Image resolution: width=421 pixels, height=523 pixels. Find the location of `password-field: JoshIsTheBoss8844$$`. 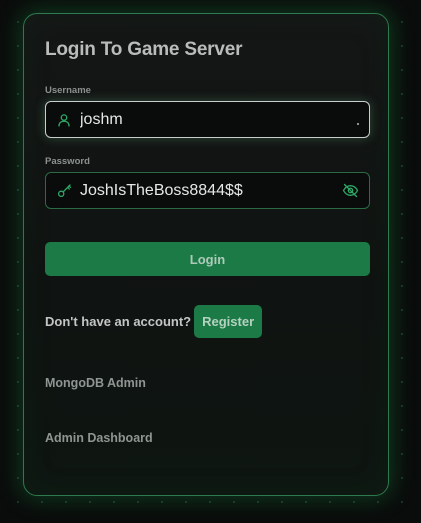

password-field: JoshIsTheBoss8844$$ is located at coordinates (207, 190).